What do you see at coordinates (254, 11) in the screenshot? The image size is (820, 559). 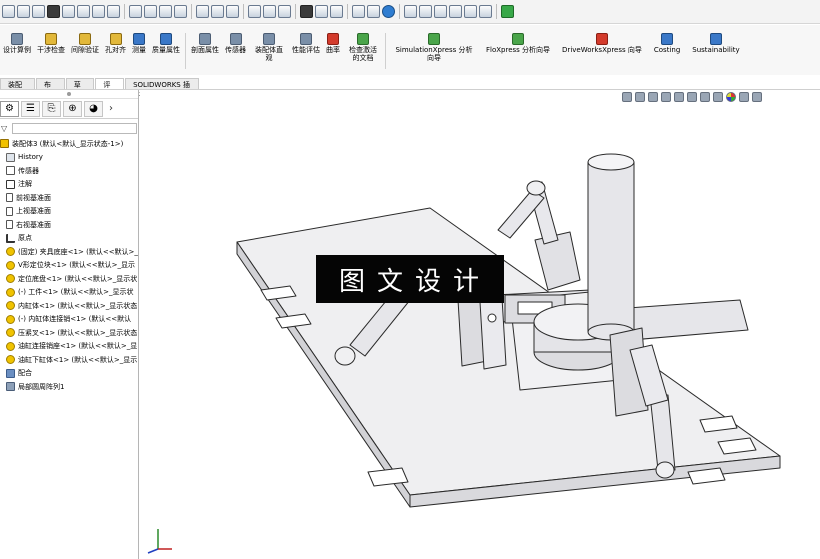 I see `hide-icon` at bounding box center [254, 11].